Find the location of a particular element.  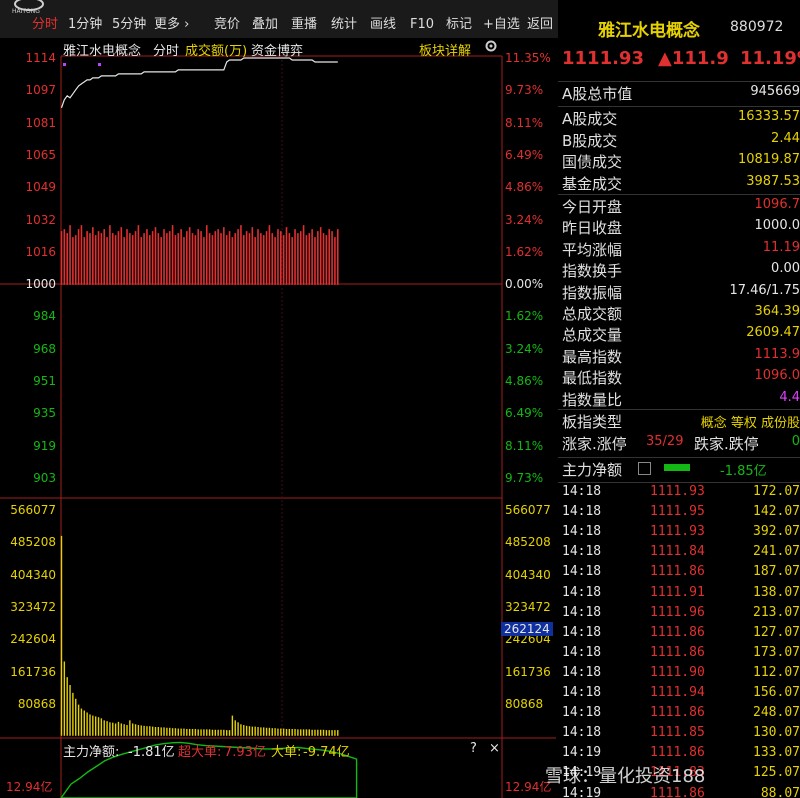

toolbar-item-9: F10 is located at coordinates (422, 25).